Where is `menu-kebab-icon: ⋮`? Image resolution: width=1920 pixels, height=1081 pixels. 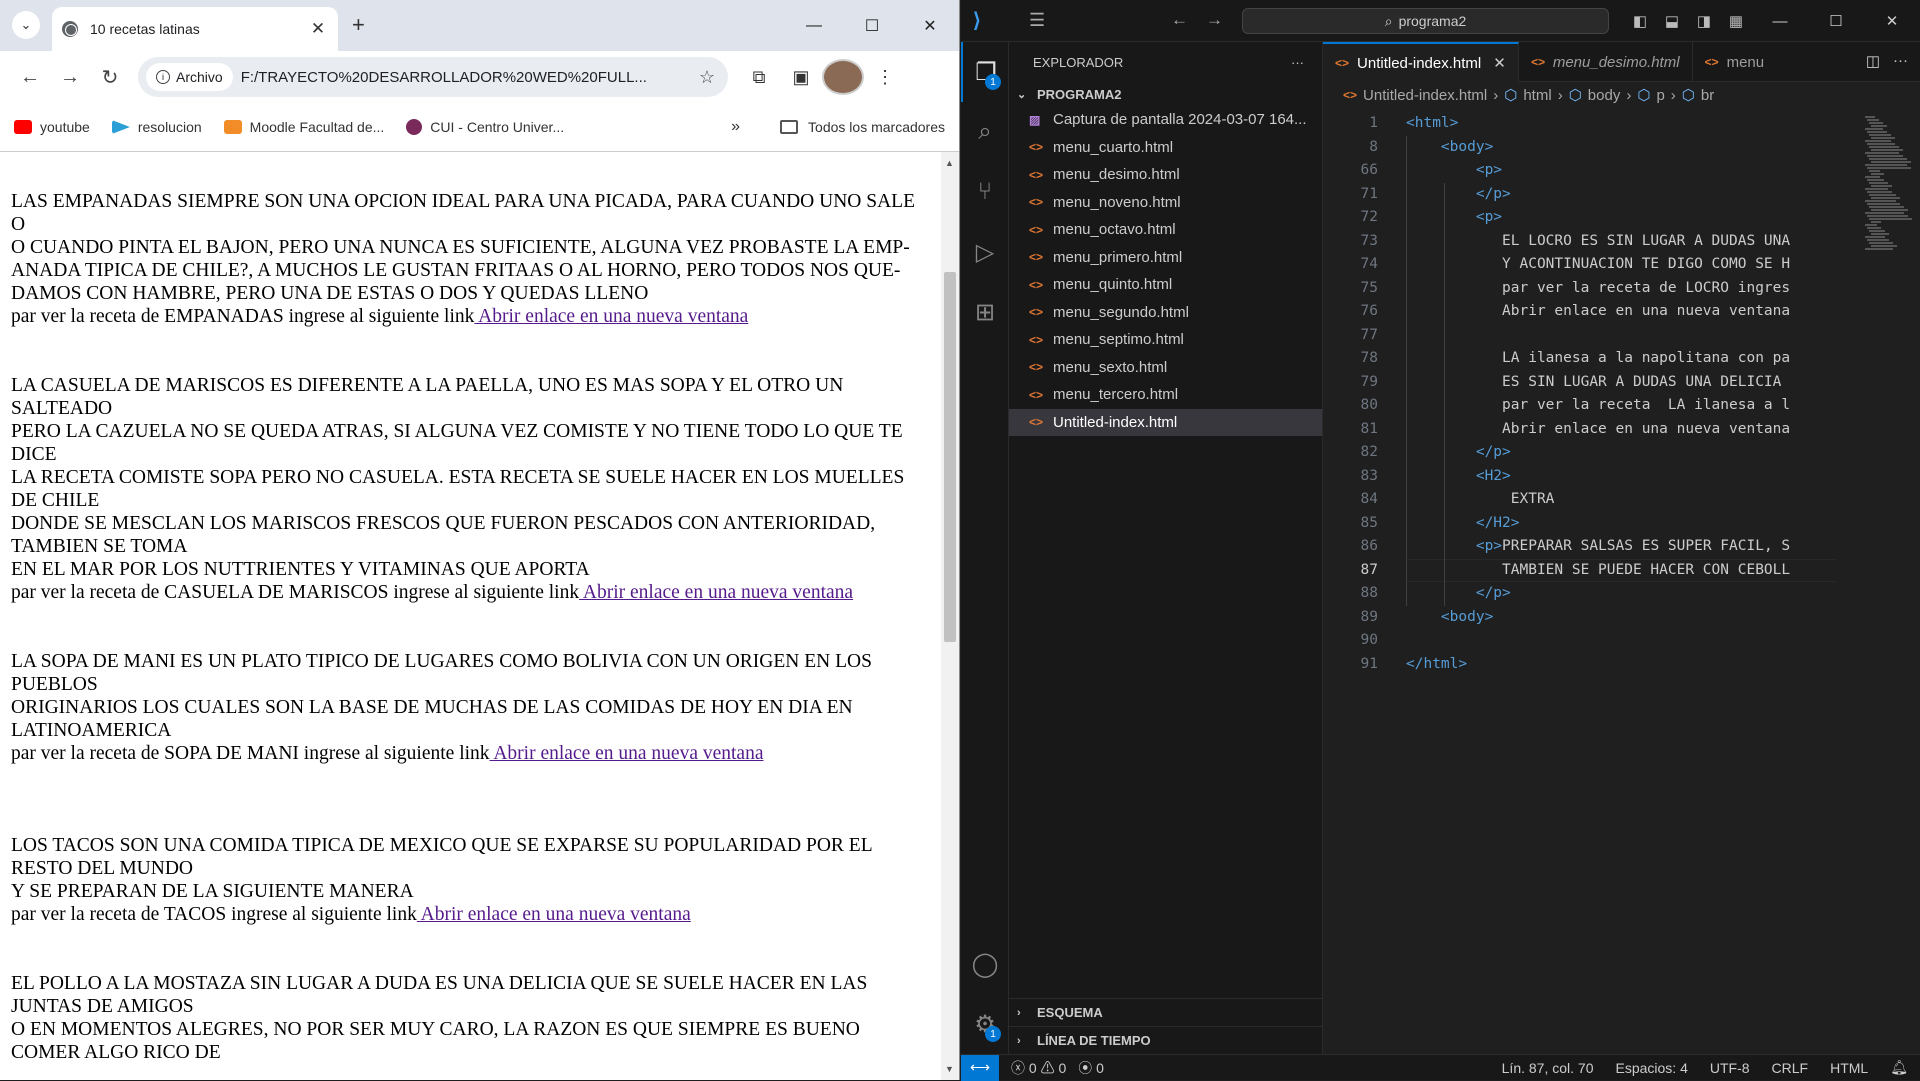
menu-kebab-icon: ⋮ is located at coordinates (885, 77).